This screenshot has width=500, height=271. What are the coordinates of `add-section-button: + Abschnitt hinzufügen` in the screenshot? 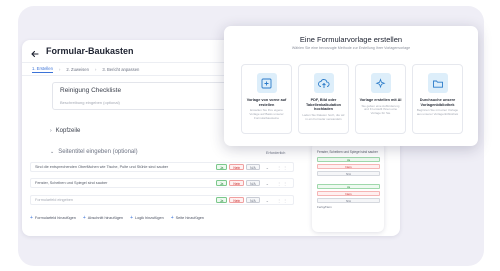 It's located at (103, 218).